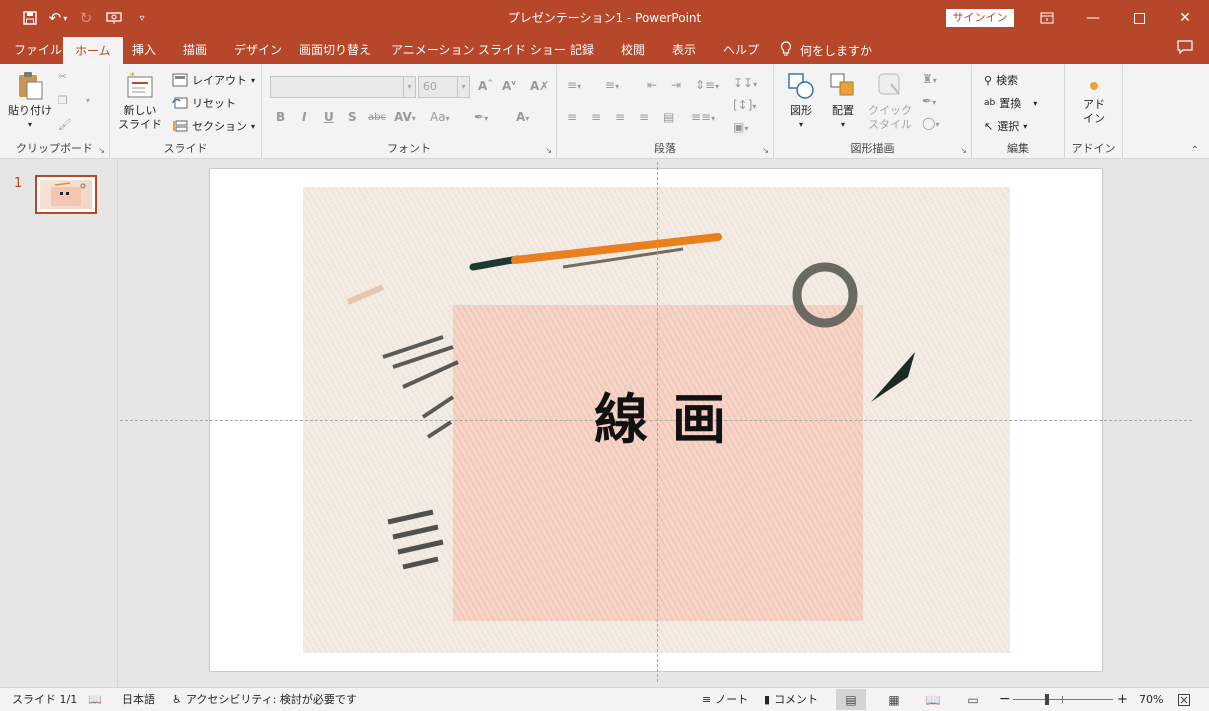  Describe the element at coordinates (1195, 150) in the screenshot. I see `collapse-ribbon-icon: ⌃` at that location.